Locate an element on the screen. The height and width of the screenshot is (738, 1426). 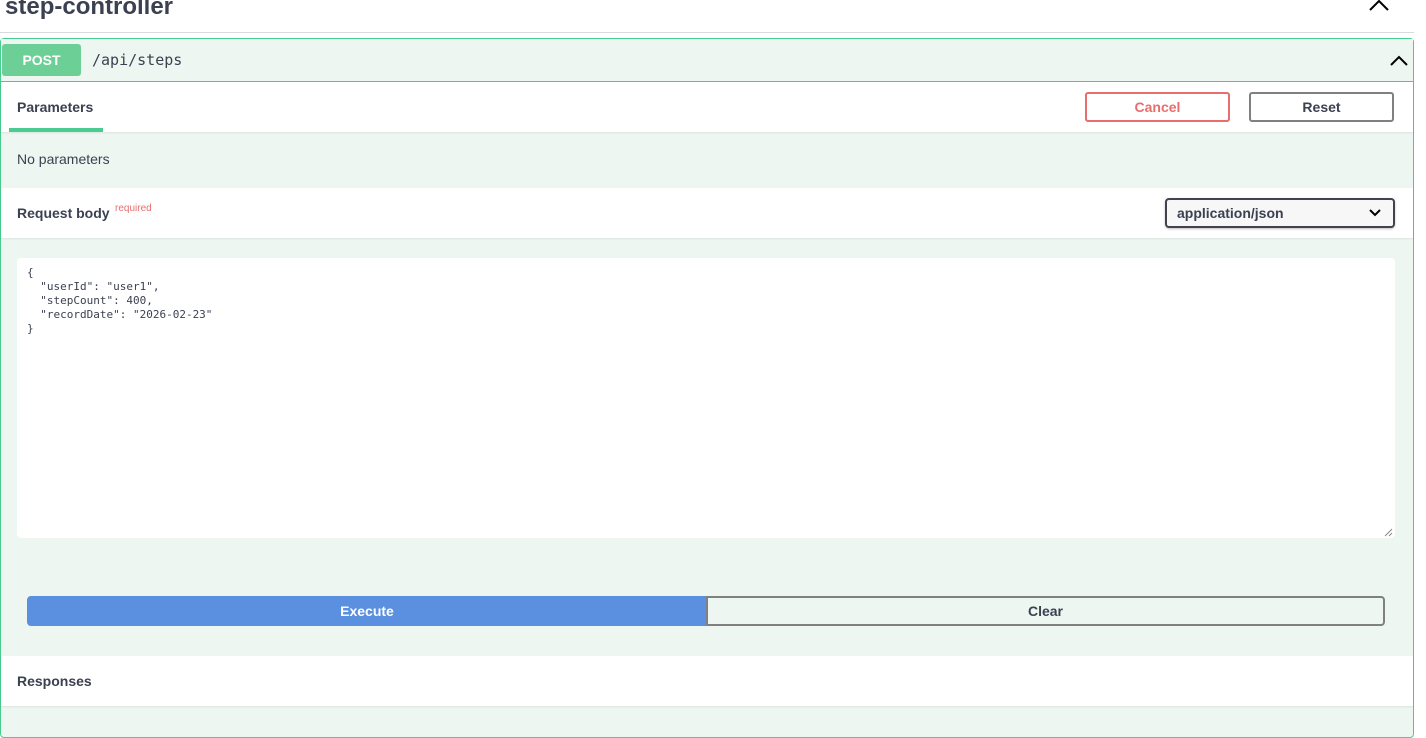
responses-header: Responses is located at coordinates (707, 681).